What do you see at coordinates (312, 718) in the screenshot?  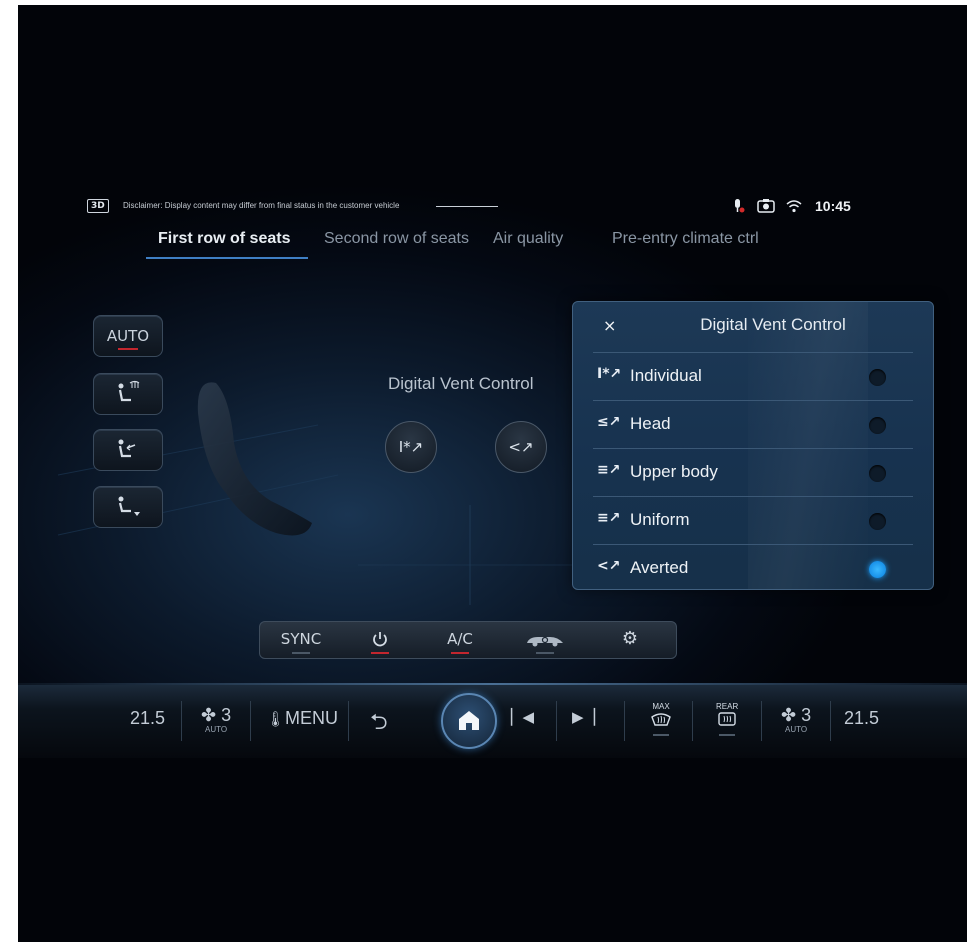 I see `menu-label: MENU` at bounding box center [312, 718].